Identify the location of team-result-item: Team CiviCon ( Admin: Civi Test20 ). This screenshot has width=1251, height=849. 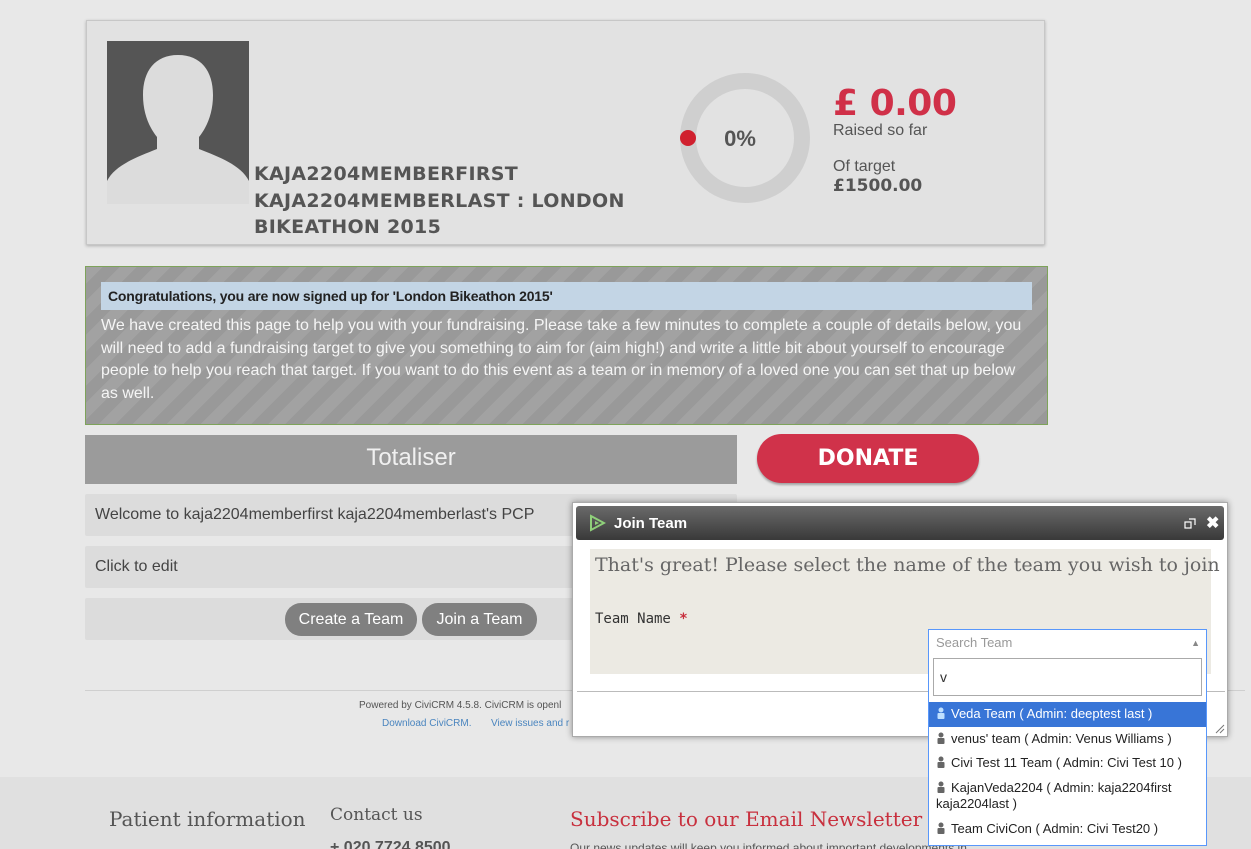
(1067, 829).